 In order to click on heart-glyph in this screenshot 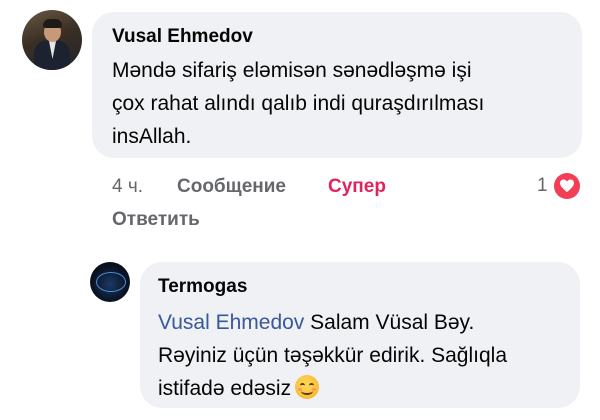, I will do `click(567, 185)`.